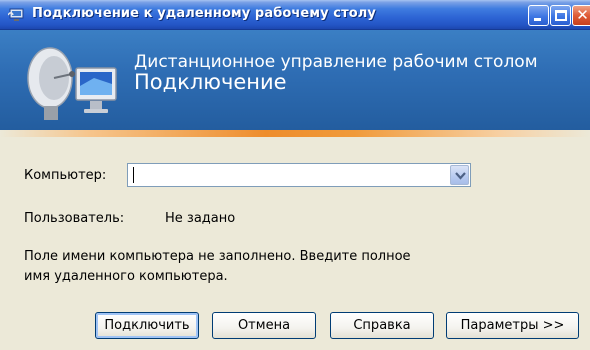 This screenshot has width=590, height=350. I want to click on banner-title: Подключение, so click(210, 82).